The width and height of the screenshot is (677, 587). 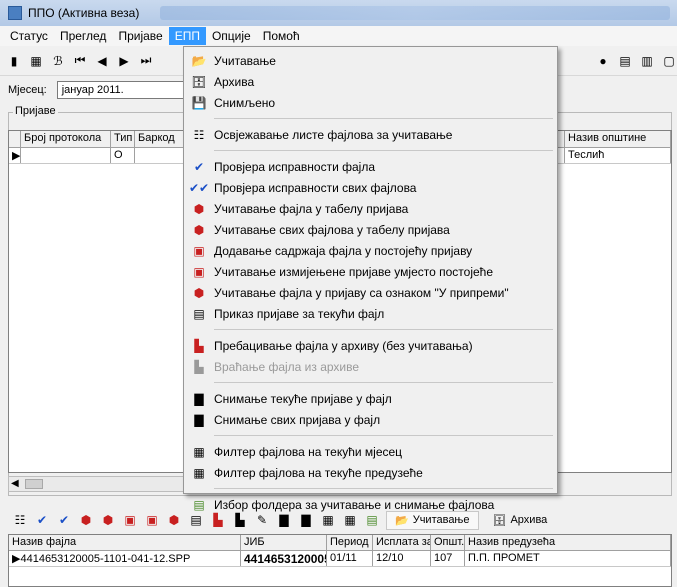 What do you see at coordinates (350, 542) in the screenshot?
I see `col-period: Период` at bounding box center [350, 542].